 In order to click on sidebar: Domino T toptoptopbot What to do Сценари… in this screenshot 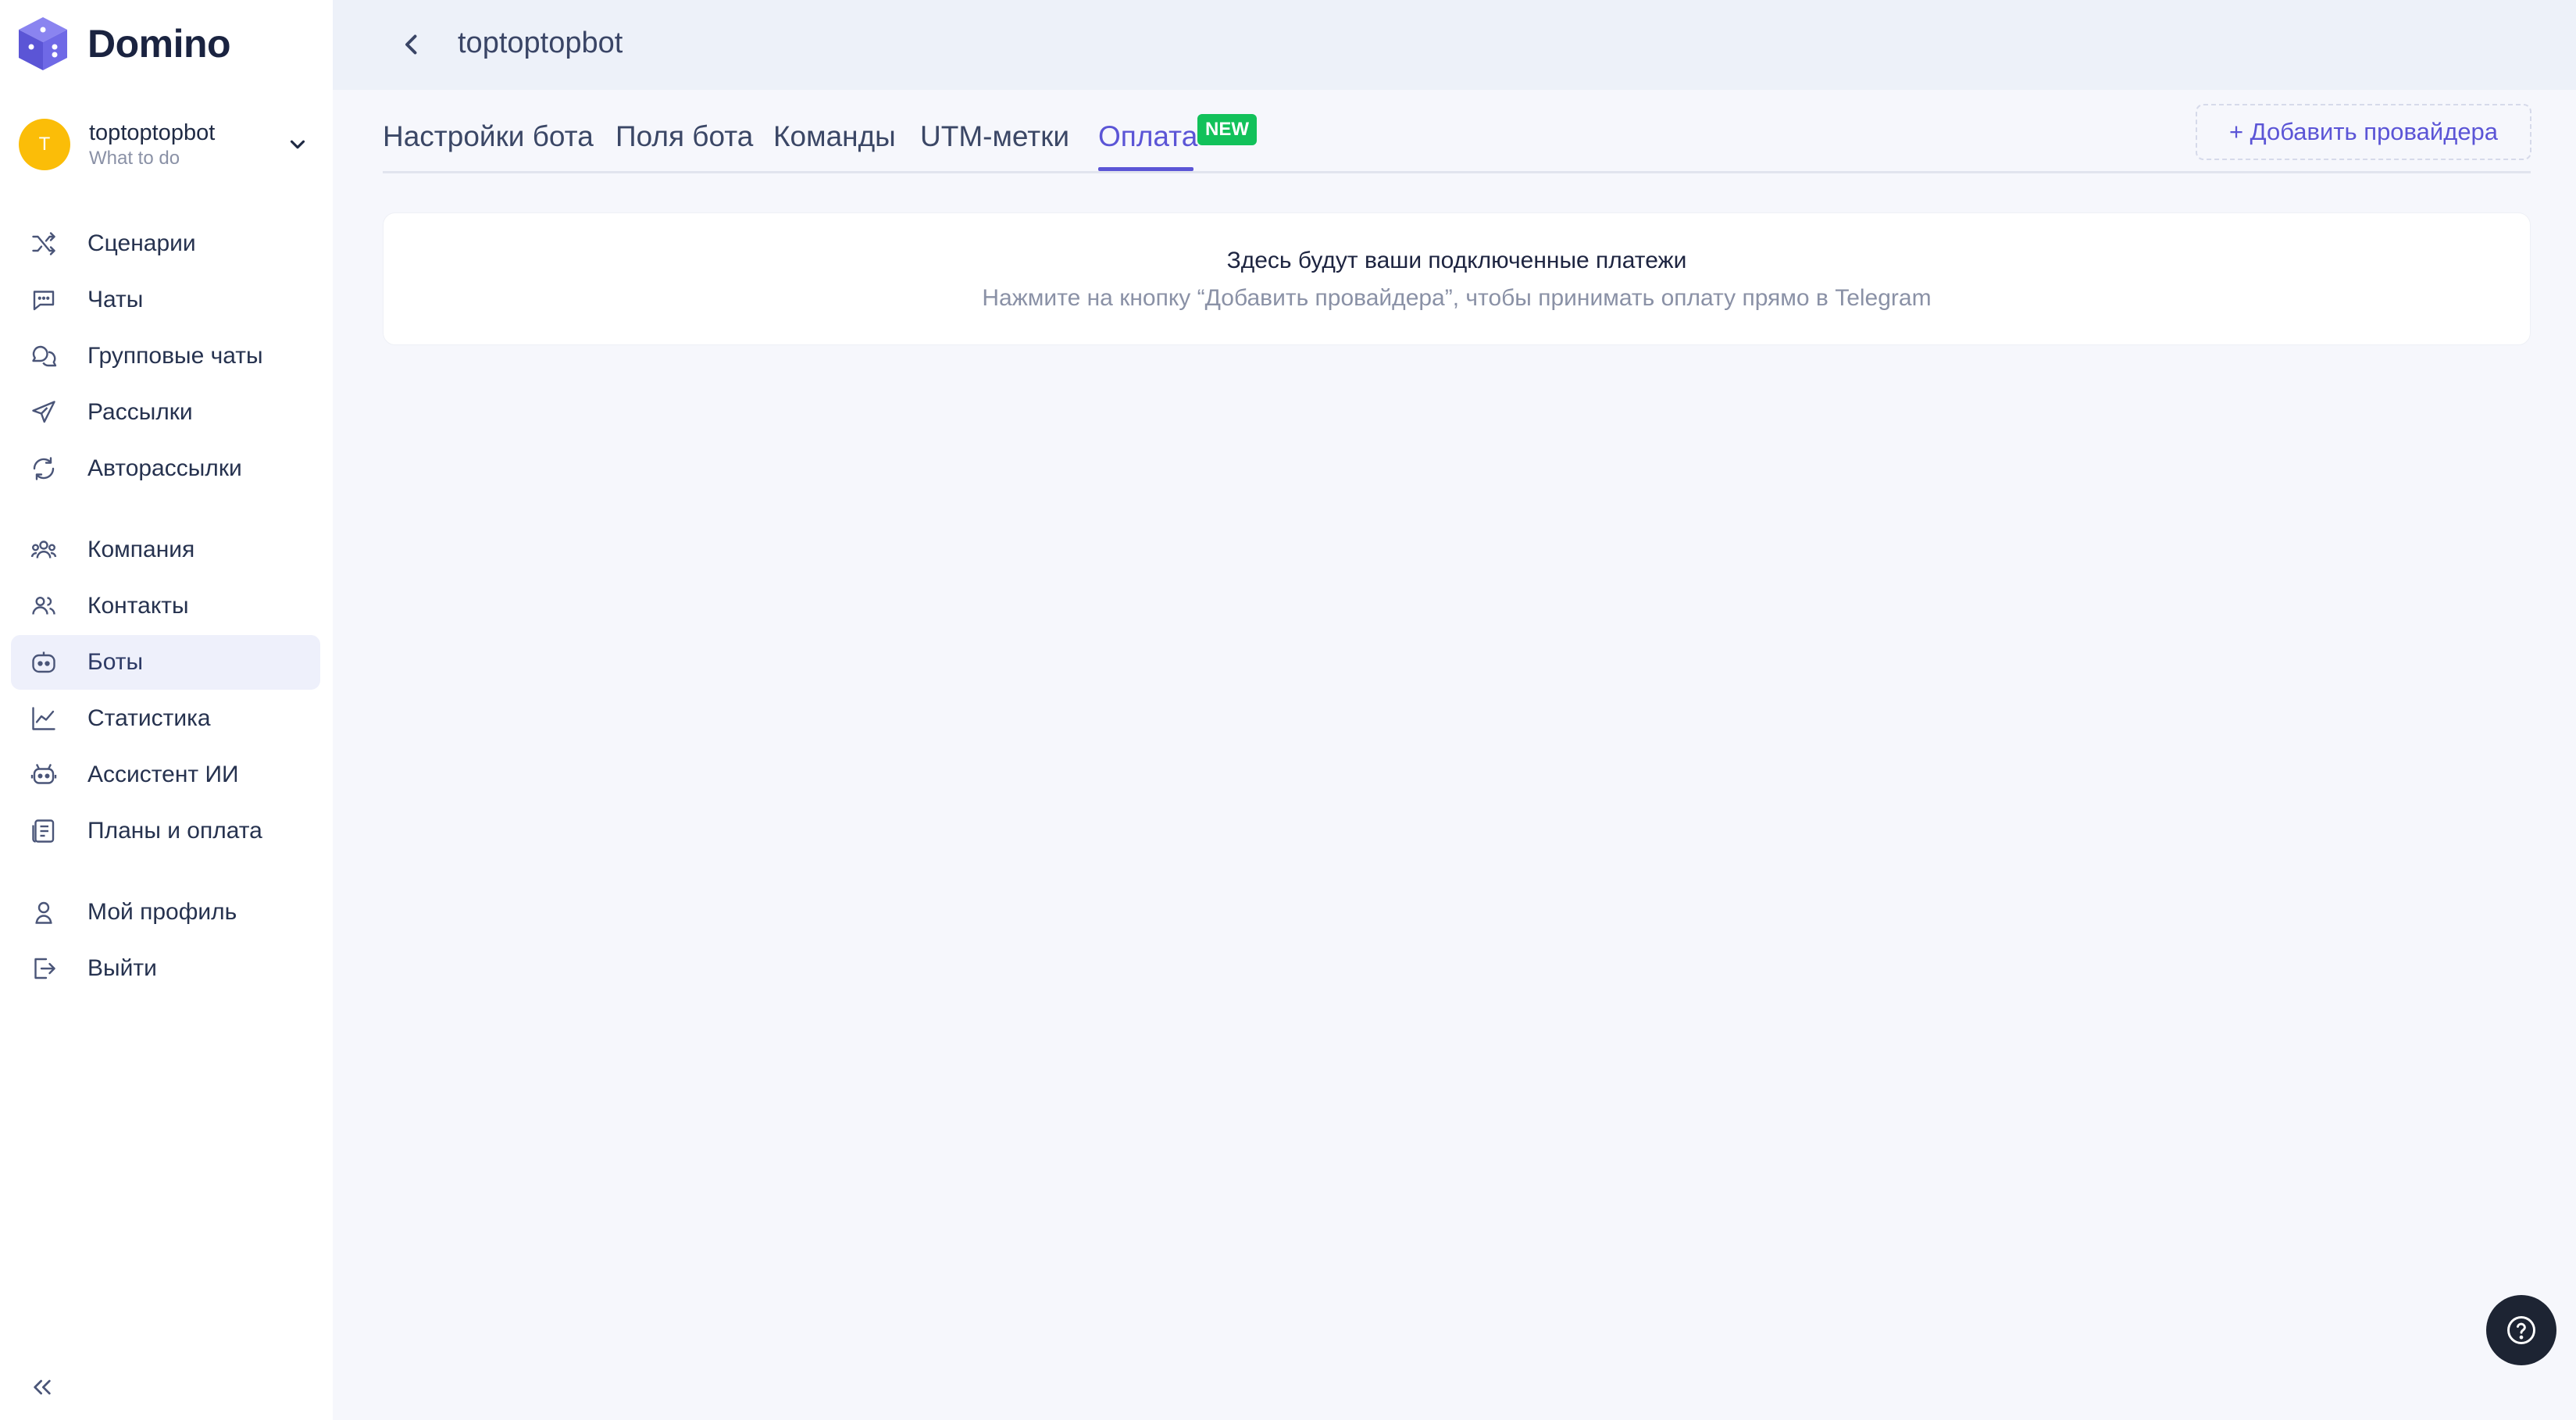, I will do `click(166, 710)`.